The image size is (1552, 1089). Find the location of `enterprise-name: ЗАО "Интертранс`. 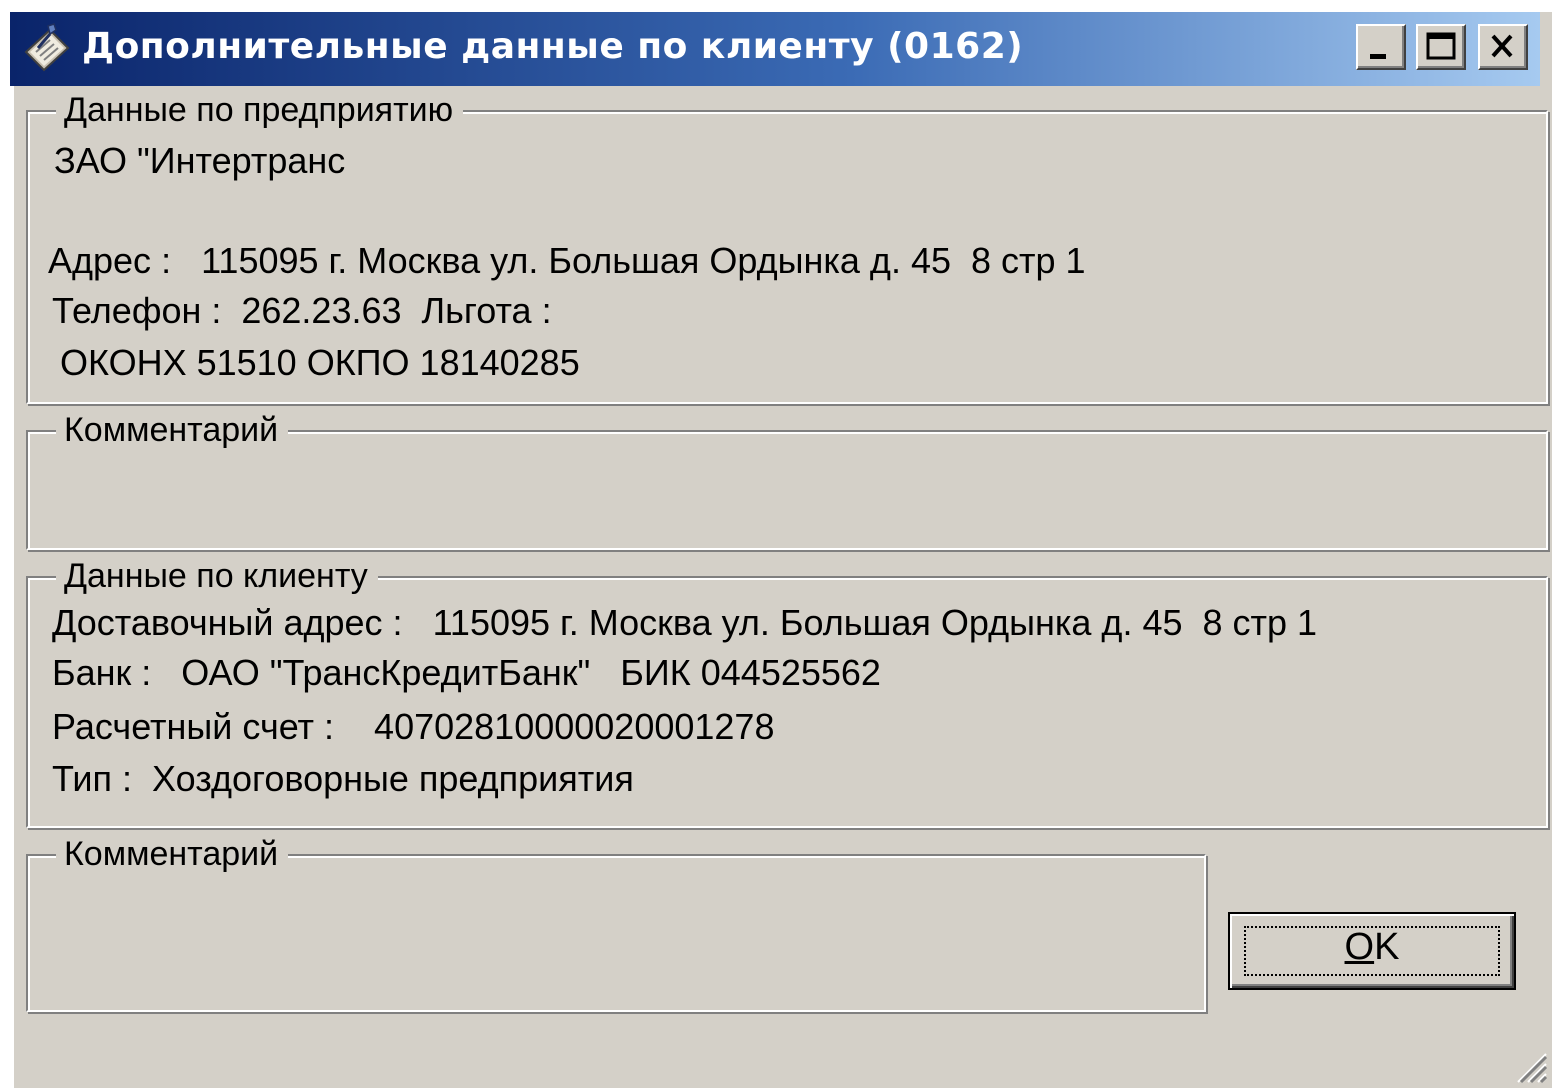

enterprise-name: ЗАО "Интертранс is located at coordinates (199, 161).